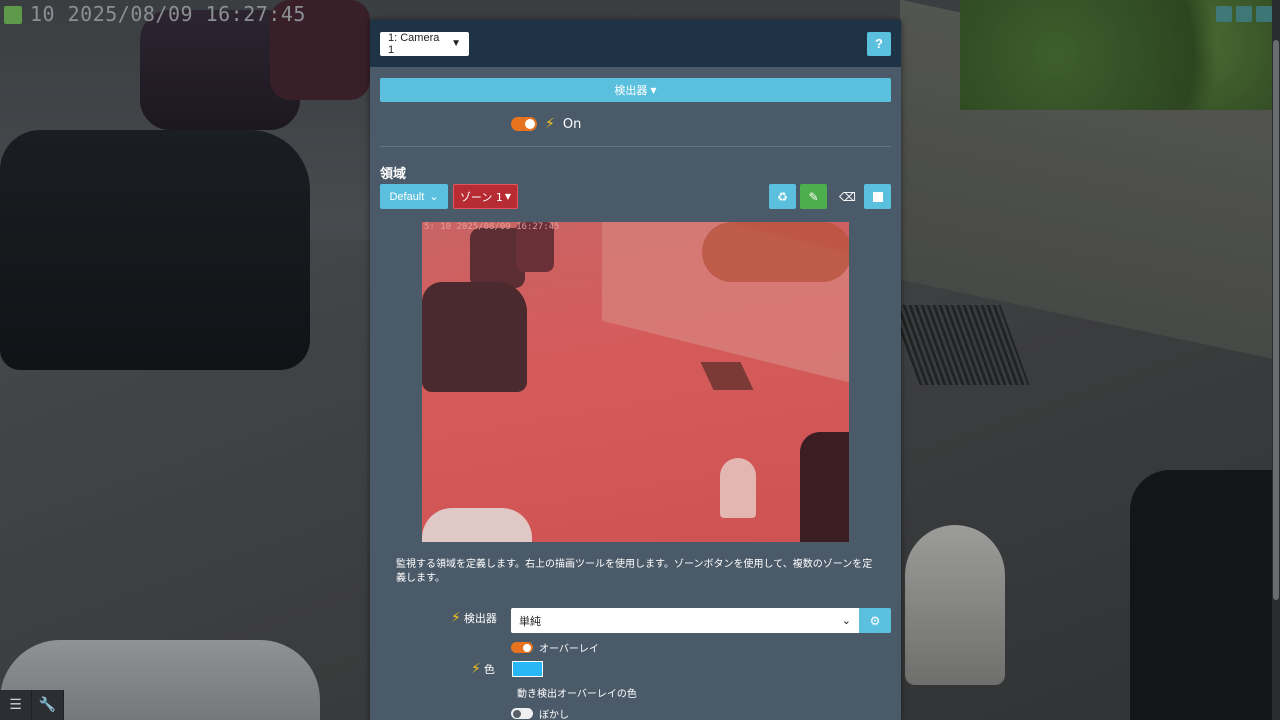 This screenshot has height=720, width=1280. I want to click on feed-top-right-icons, so click(1244, 14).